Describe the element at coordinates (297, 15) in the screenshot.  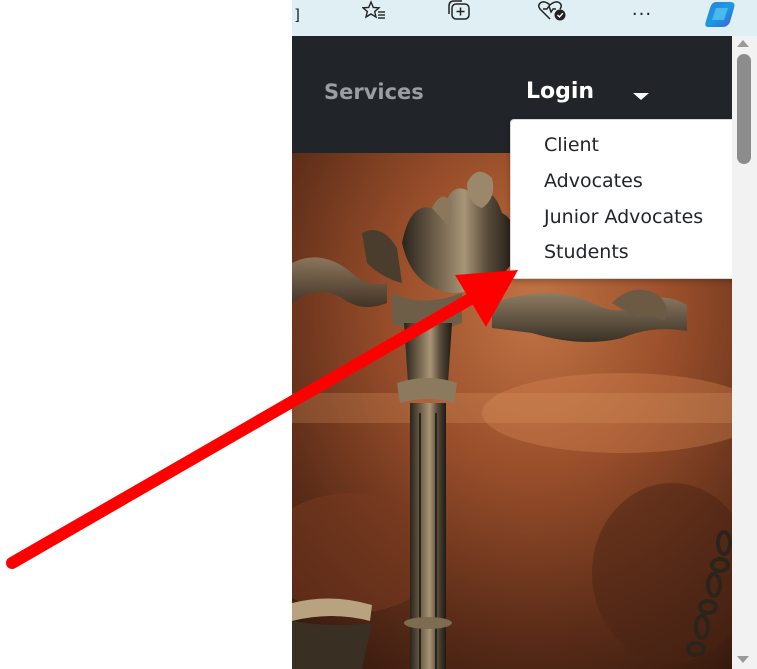
I see `split-screen-icon: ]` at that location.